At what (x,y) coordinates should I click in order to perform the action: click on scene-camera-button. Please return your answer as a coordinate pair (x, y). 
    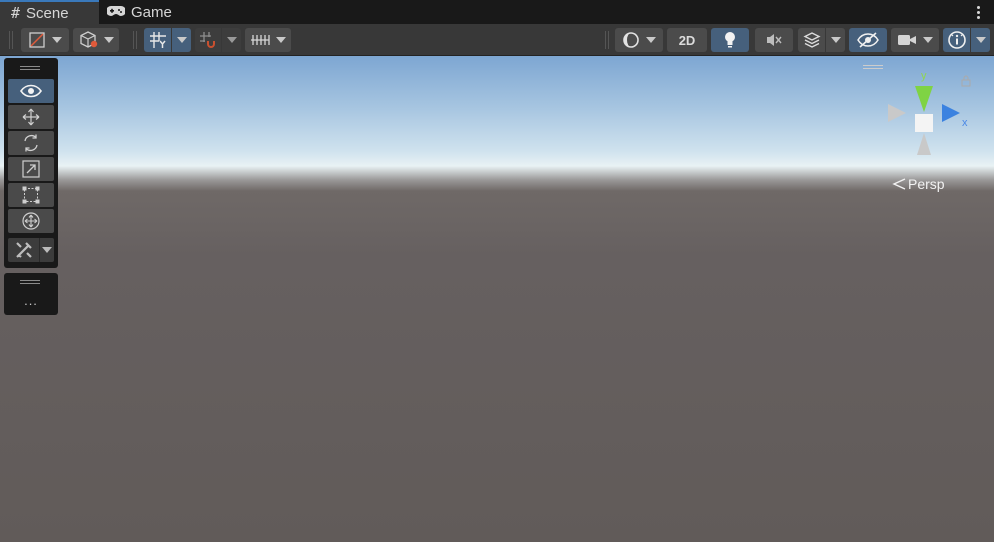
    Looking at the image, I should click on (915, 40).